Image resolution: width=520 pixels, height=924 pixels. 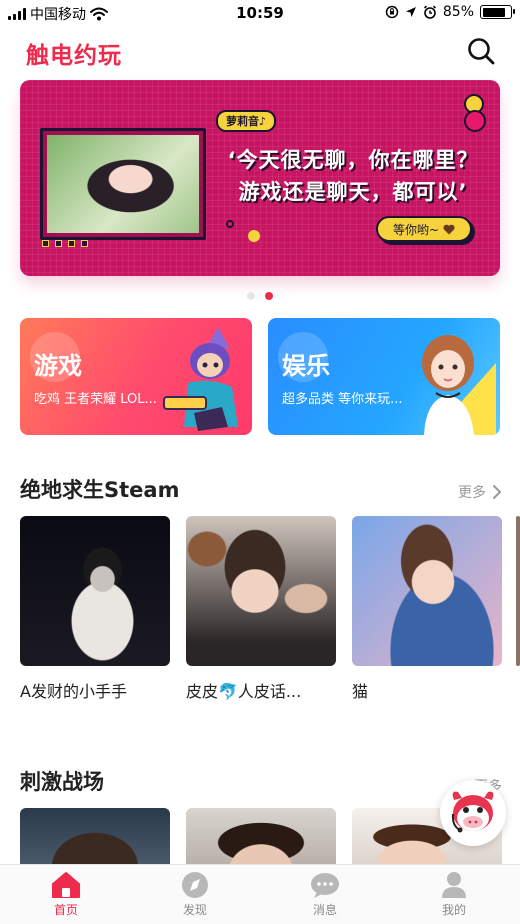 What do you see at coordinates (58, 366) in the screenshot?
I see `category-title: 游戏` at bounding box center [58, 366].